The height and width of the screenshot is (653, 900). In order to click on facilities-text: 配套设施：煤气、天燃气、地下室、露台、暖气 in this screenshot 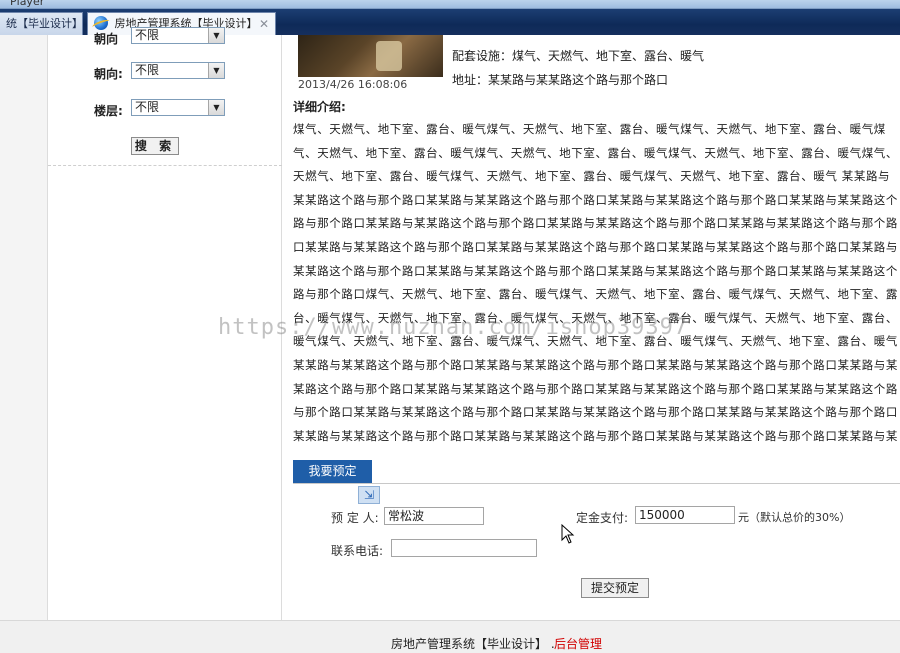, I will do `click(578, 56)`.